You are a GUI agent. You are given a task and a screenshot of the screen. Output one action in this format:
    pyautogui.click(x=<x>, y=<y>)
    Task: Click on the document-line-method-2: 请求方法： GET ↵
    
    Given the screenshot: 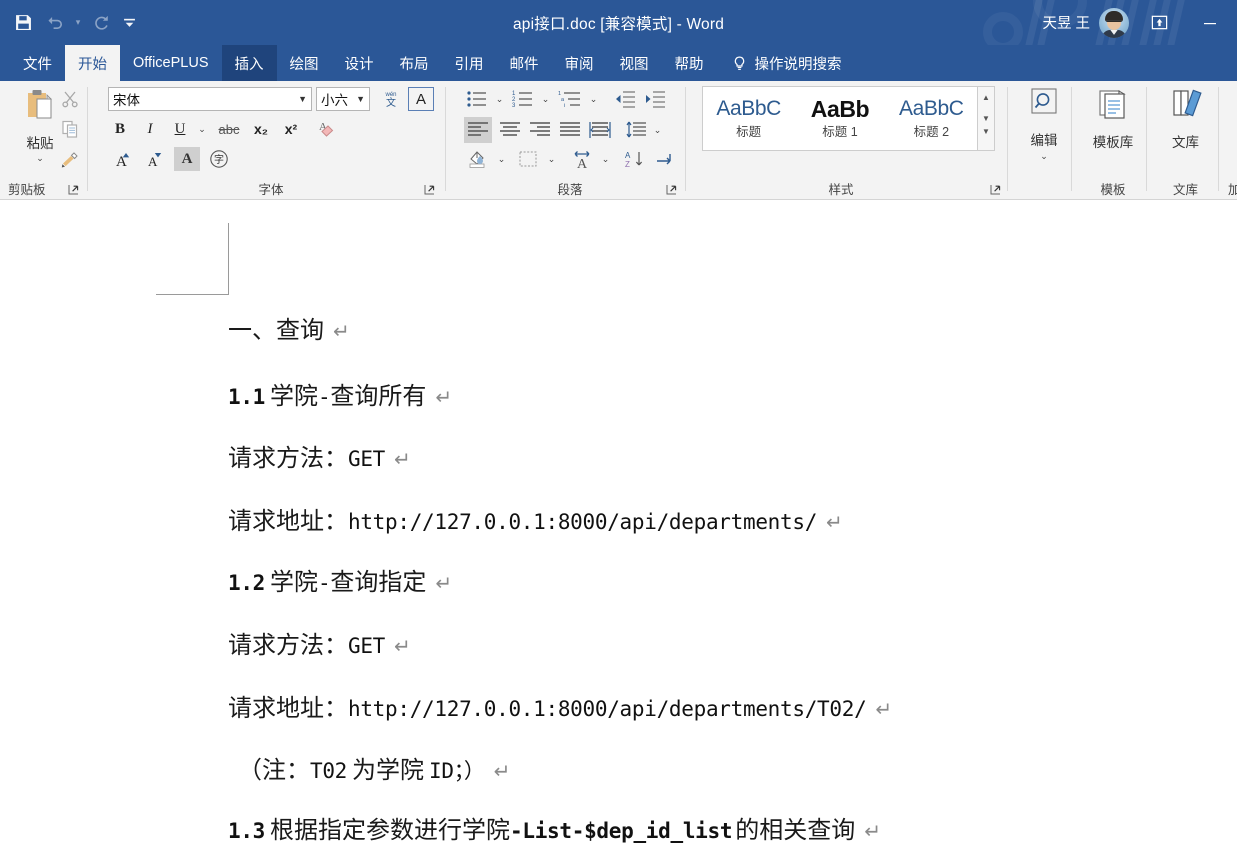 What is the action you would take?
    pyautogui.click(x=319, y=642)
    